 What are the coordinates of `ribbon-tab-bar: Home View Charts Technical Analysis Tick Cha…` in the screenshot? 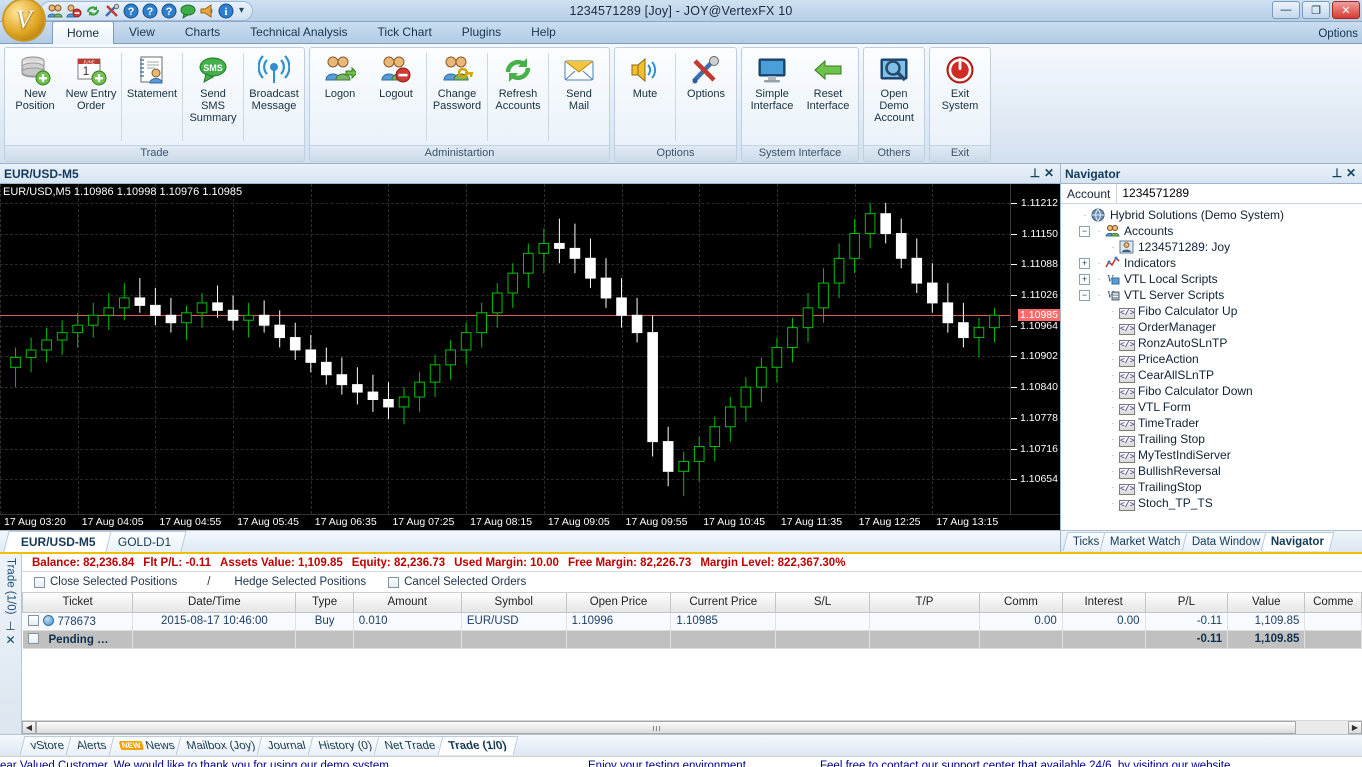 It's located at (681, 32).